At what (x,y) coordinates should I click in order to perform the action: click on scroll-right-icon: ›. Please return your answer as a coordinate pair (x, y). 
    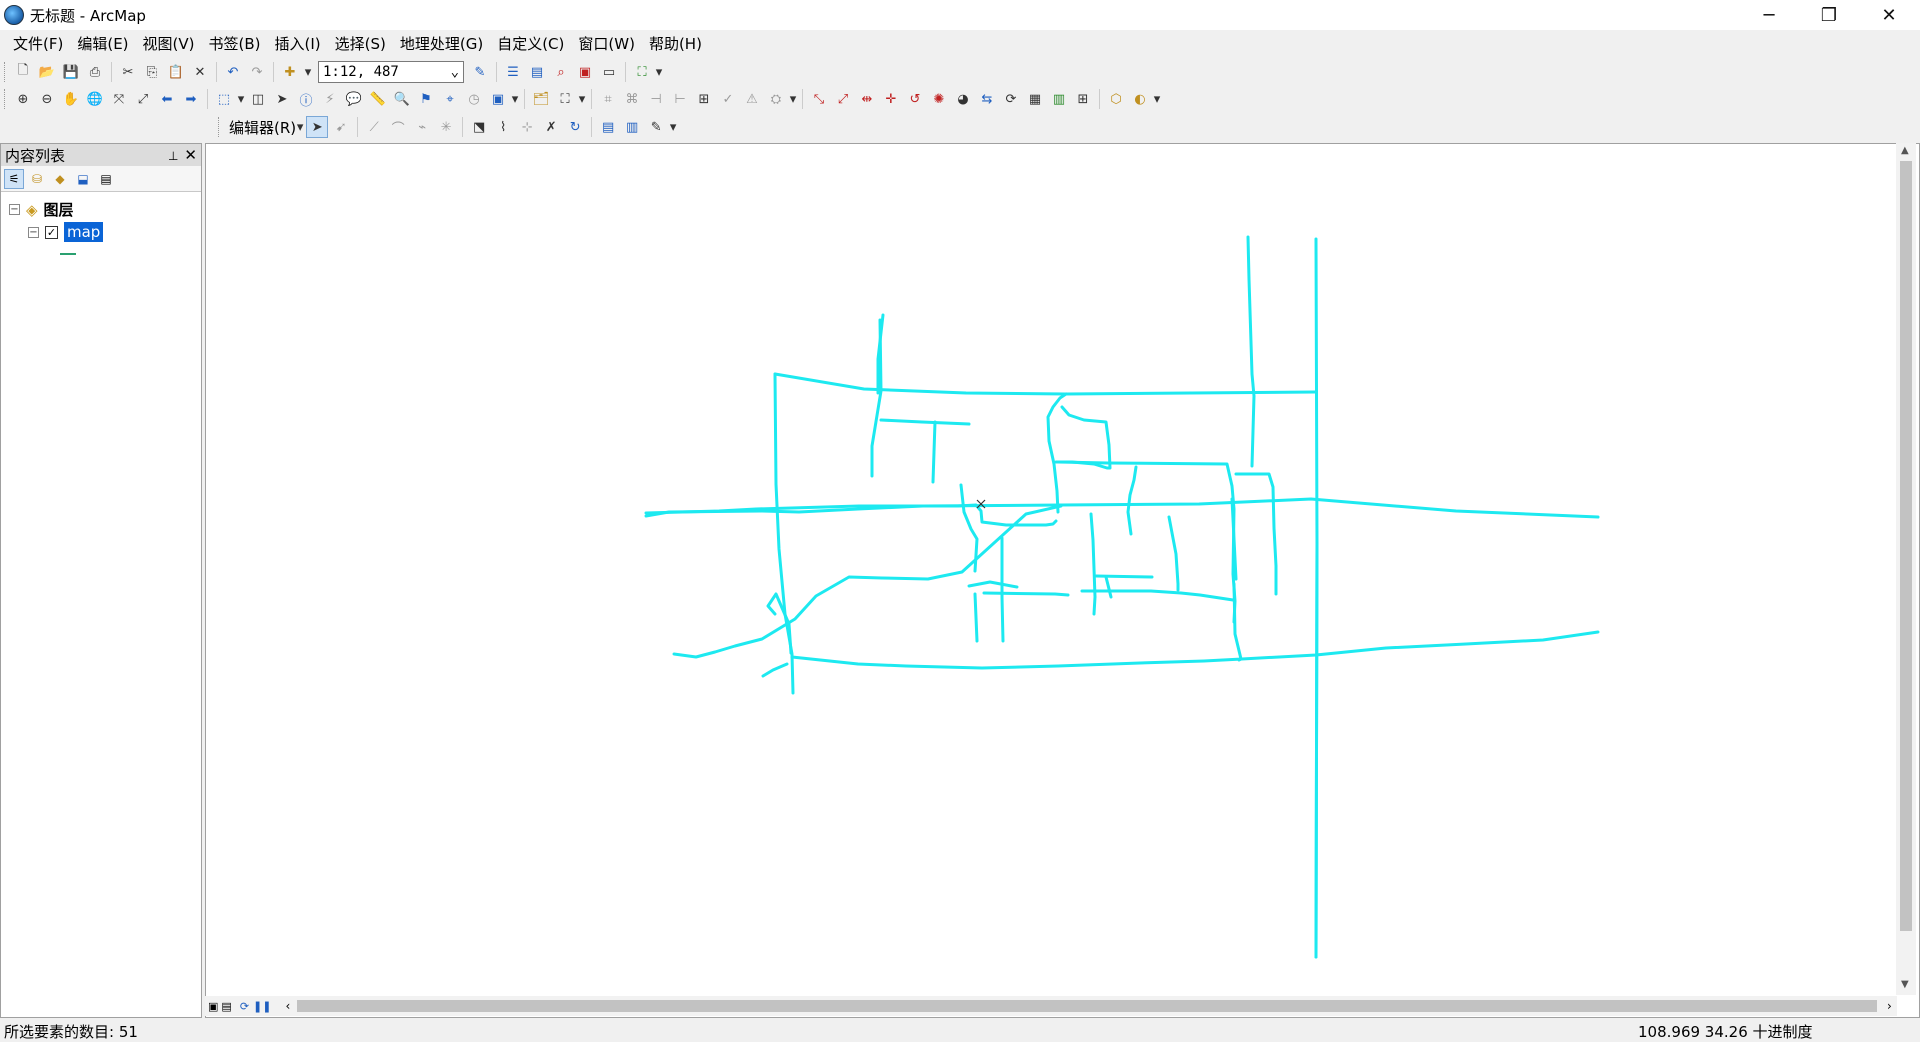
    Looking at the image, I should click on (1889, 1006).